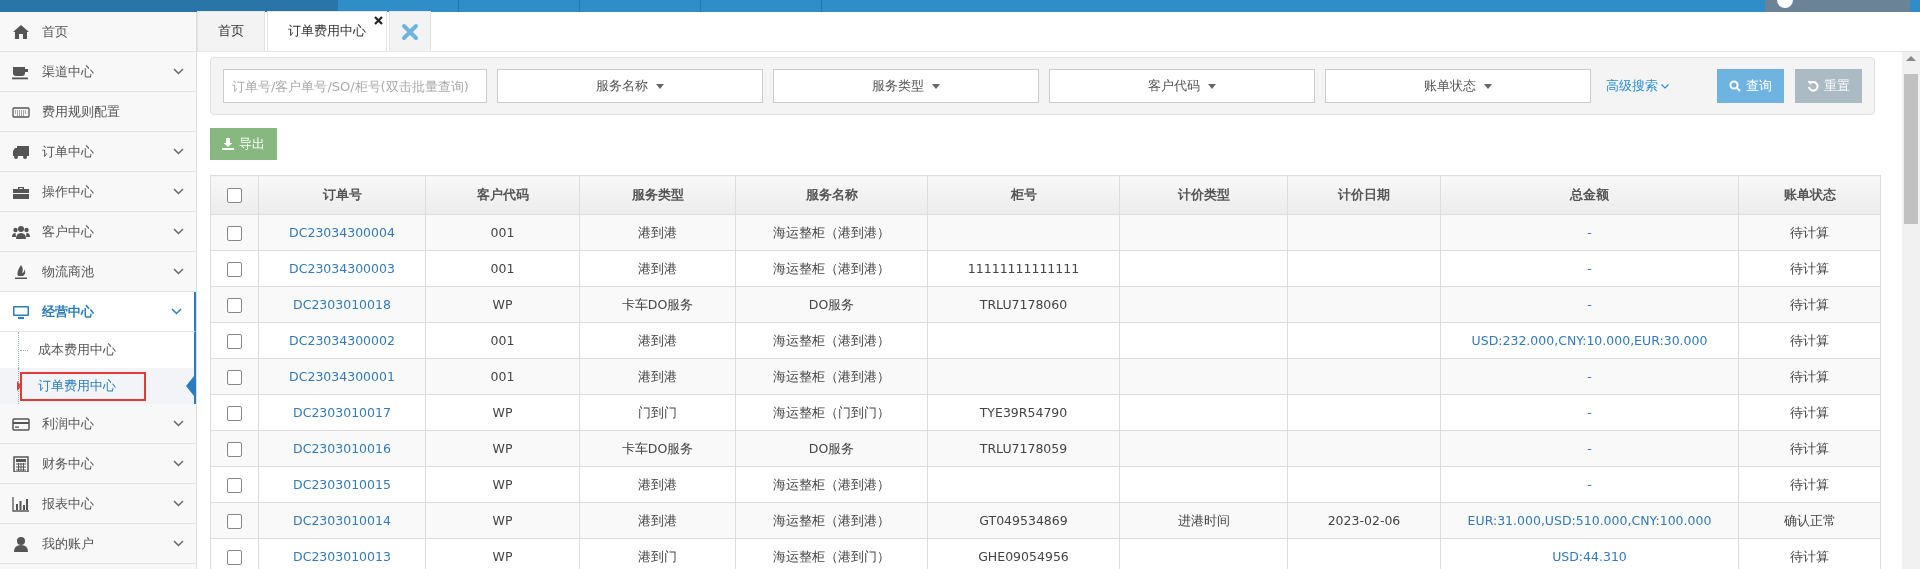  What do you see at coordinates (1589, 520) in the screenshot?
I see `amount-link: EUR:31.000,USD:510.000,CNY:100.000` at bounding box center [1589, 520].